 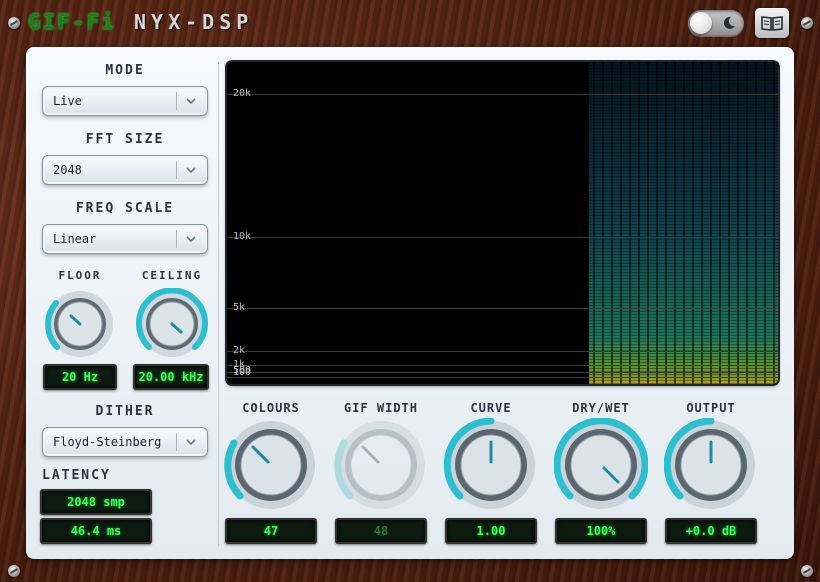 I want to click on mode-select: Live, so click(x=125, y=101).